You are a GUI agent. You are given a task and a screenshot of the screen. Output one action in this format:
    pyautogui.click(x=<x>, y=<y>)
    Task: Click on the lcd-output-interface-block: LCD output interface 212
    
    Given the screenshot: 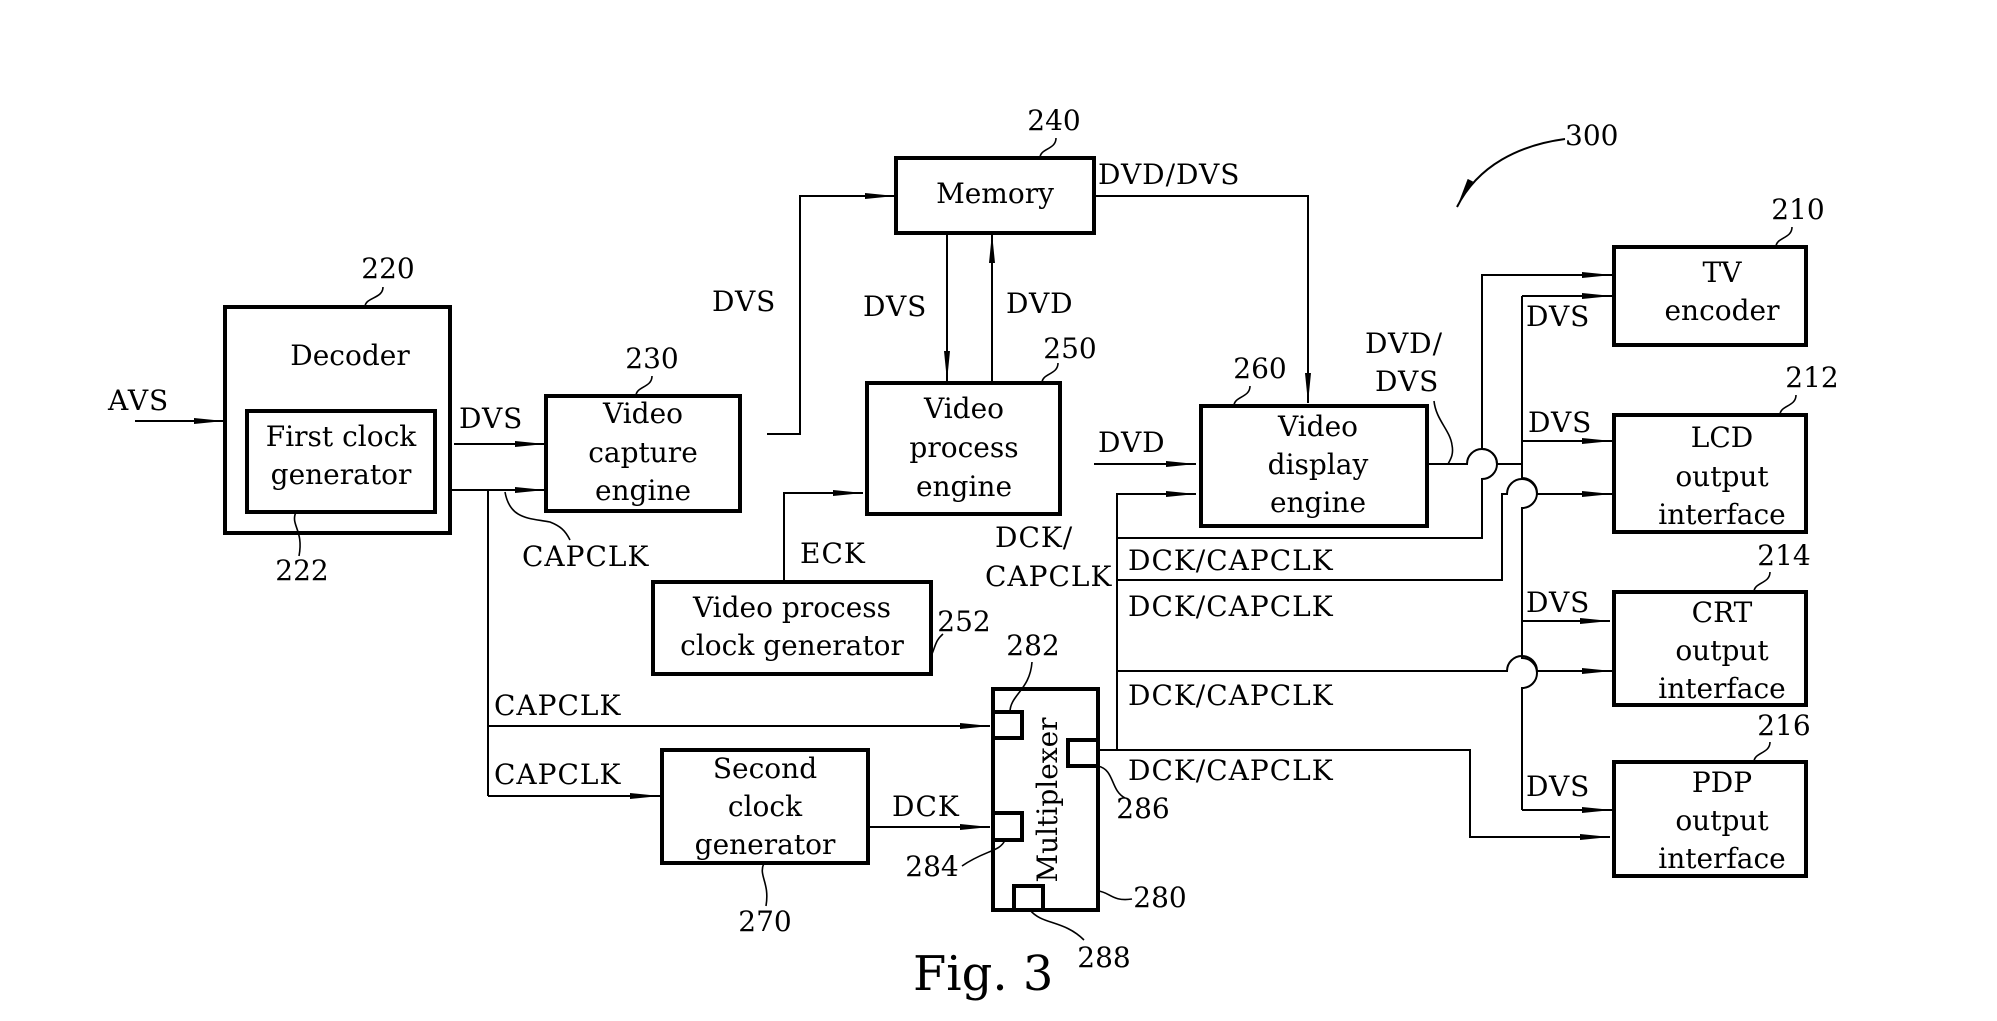 What is the action you would take?
    pyautogui.click(x=1725, y=447)
    